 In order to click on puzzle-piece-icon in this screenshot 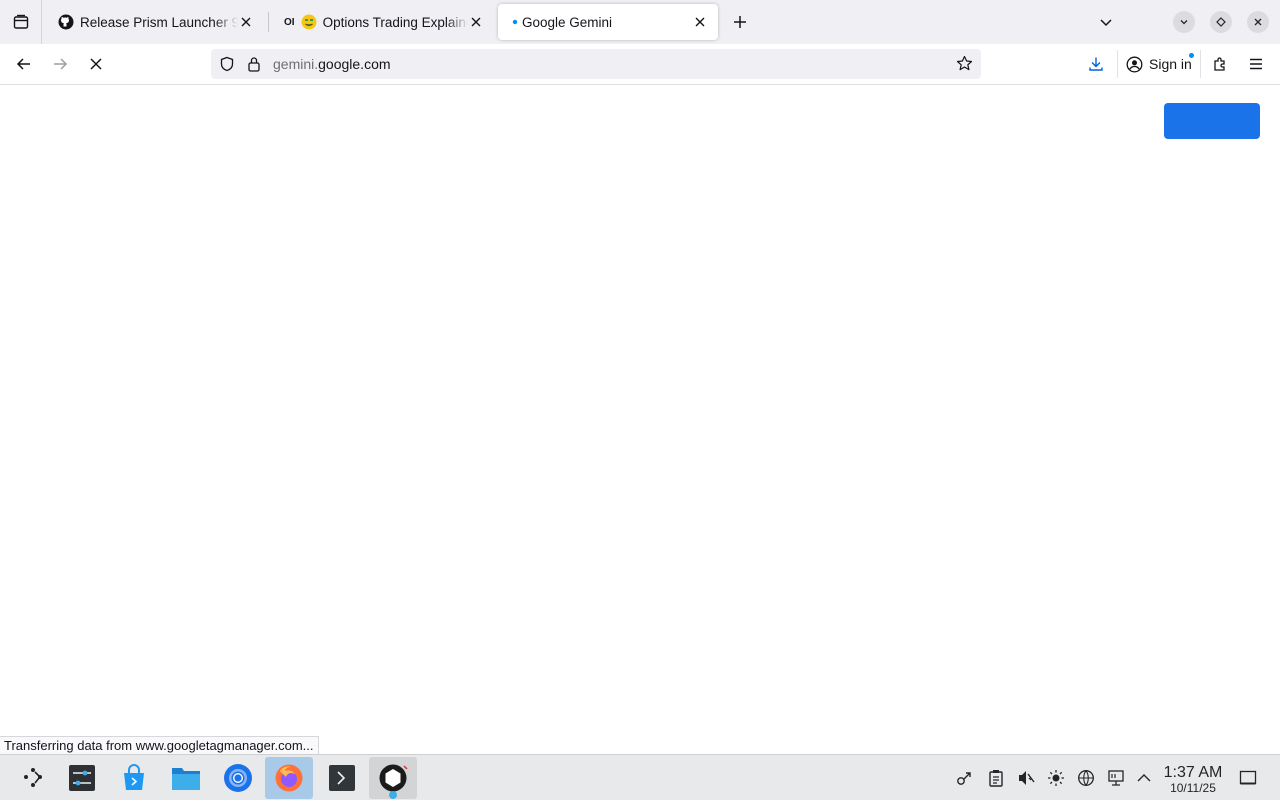, I will do `click(1219, 64)`.